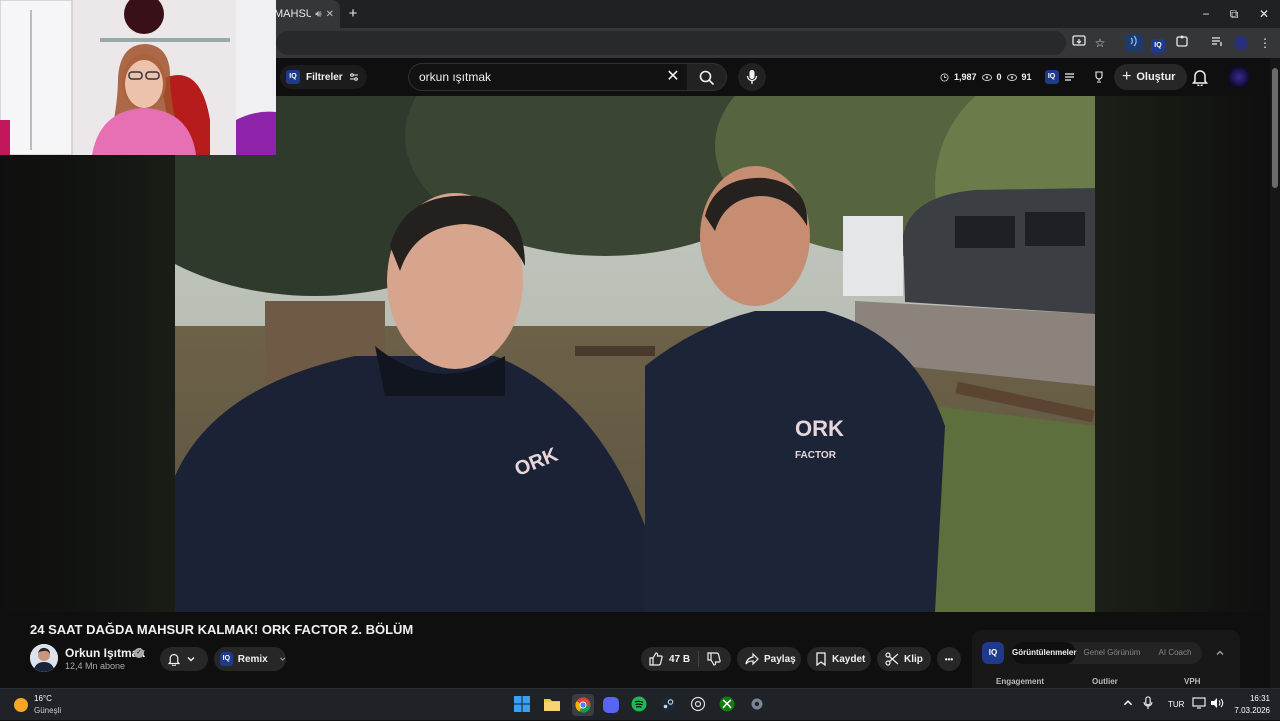 The width and height of the screenshot is (1280, 721). I want to click on stat-comments: 0, so click(999, 77).